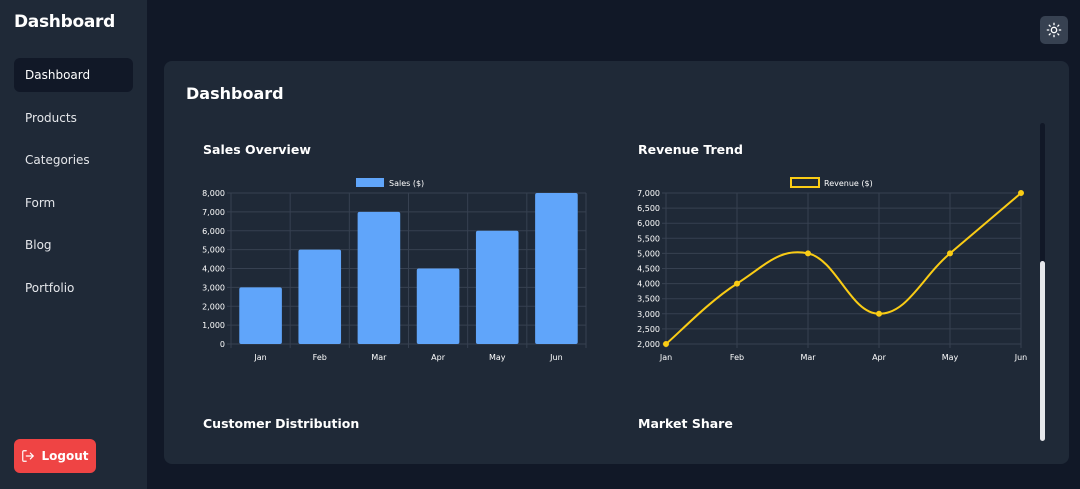 Image resolution: width=1080 pixels, height=489 pixels. What do you see at coordinates (648, 208) in the screenshot?
I see `y-tick-label: 6,500` at bounding box center [648, 208].